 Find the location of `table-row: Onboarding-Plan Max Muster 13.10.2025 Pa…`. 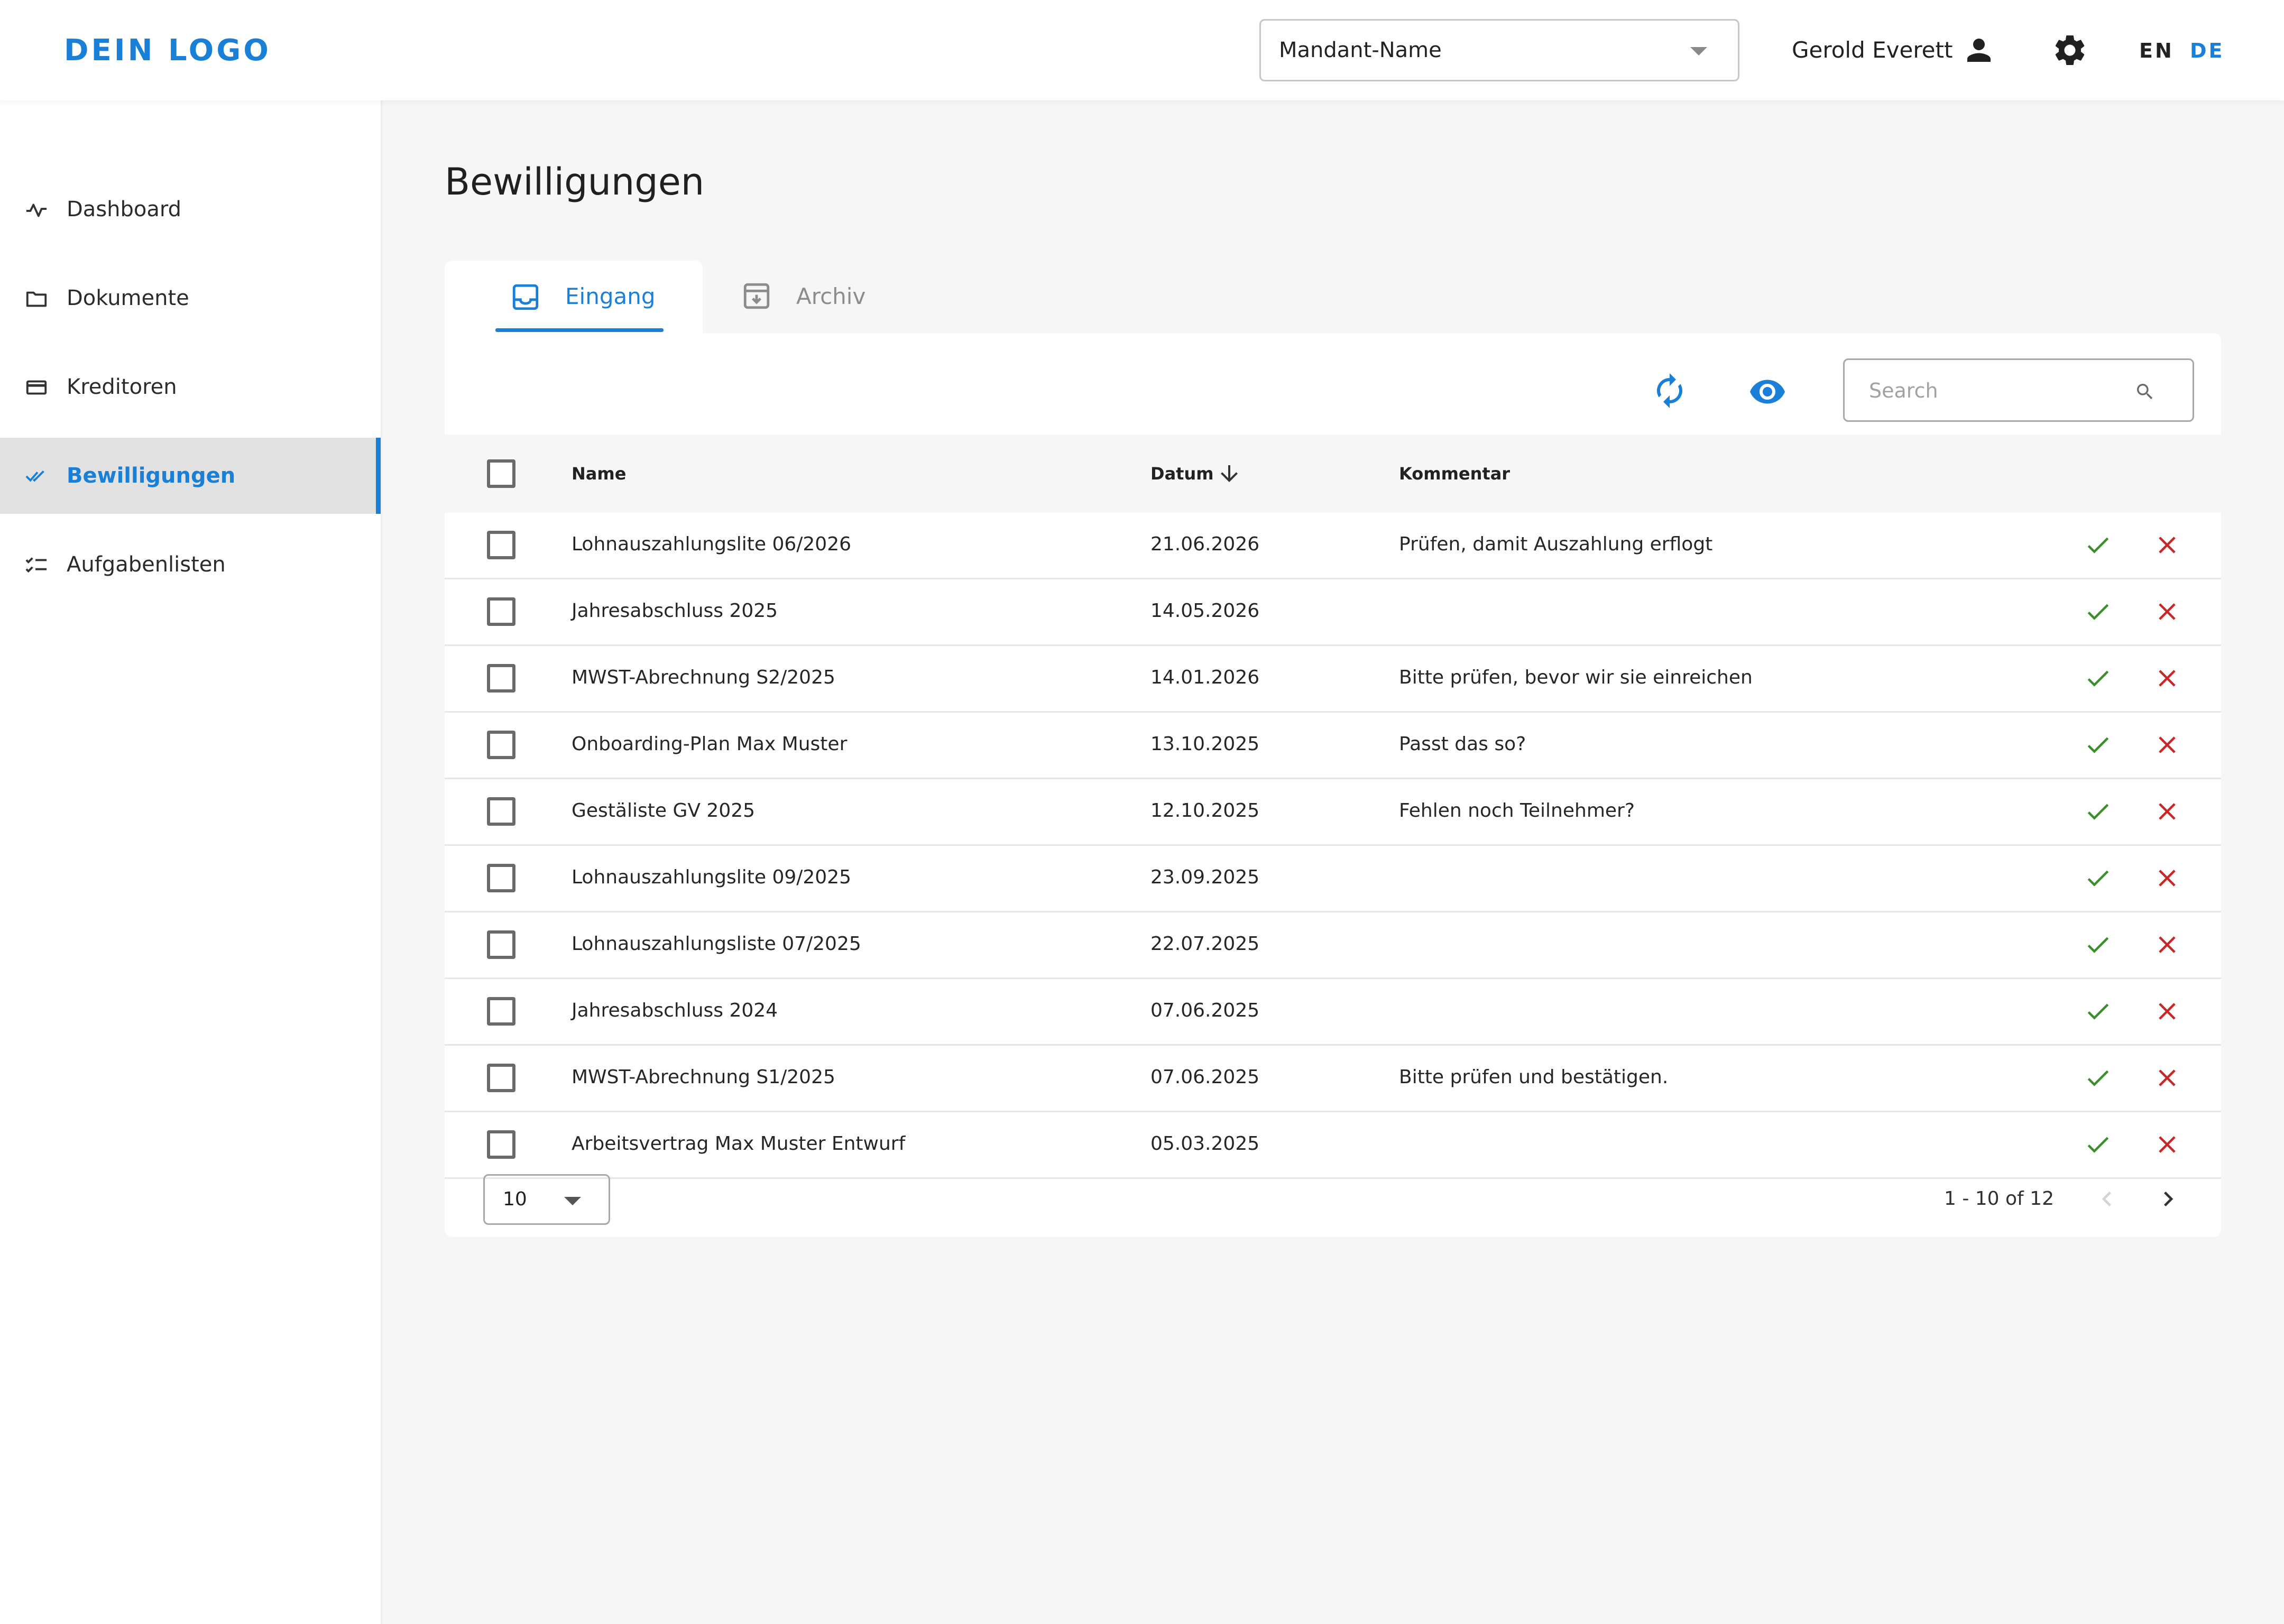

table-row: Onboarding-Plan Max Muster 13.10.2025 Pa… is located at coordinates (1333, 746).